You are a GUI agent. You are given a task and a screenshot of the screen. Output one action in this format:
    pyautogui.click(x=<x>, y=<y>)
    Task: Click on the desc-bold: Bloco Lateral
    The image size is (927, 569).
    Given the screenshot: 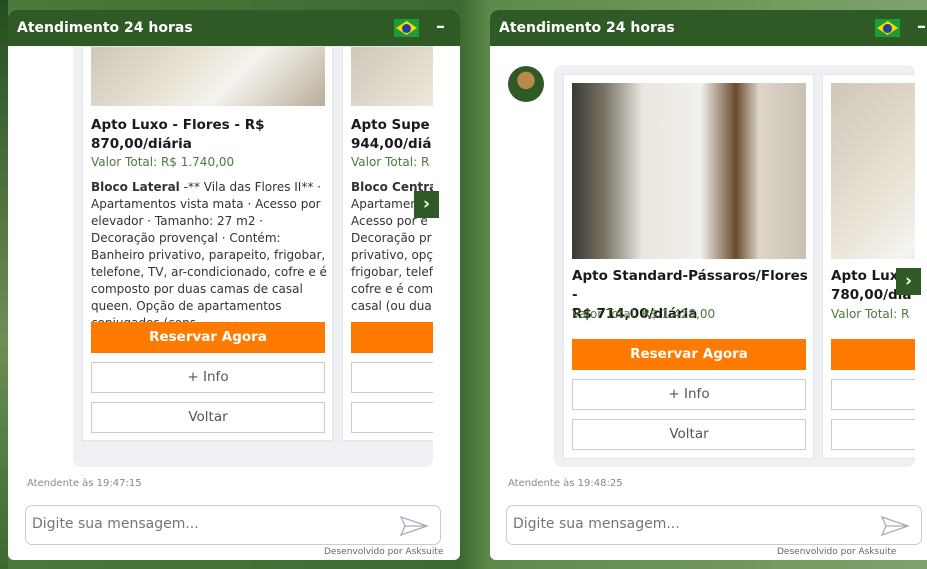 What is the action you would take?
    pyautogui.click(x=135, y=187)
    